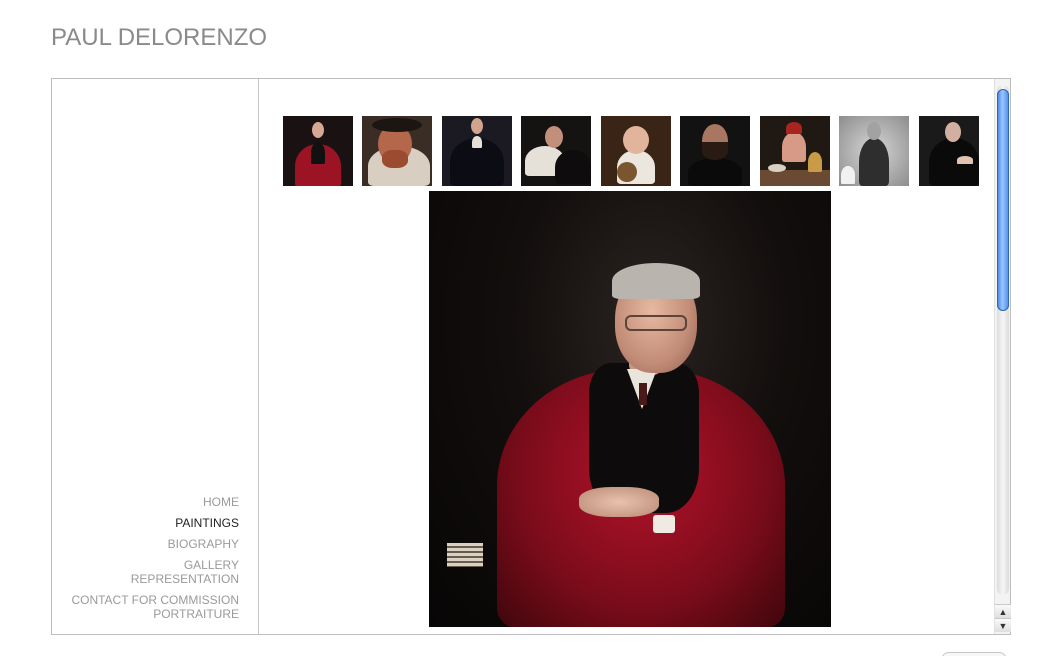  What do you see at coordinates (664, 524) in the screenshot?
I see `painting-cuff` at bounding box center [664, 524].